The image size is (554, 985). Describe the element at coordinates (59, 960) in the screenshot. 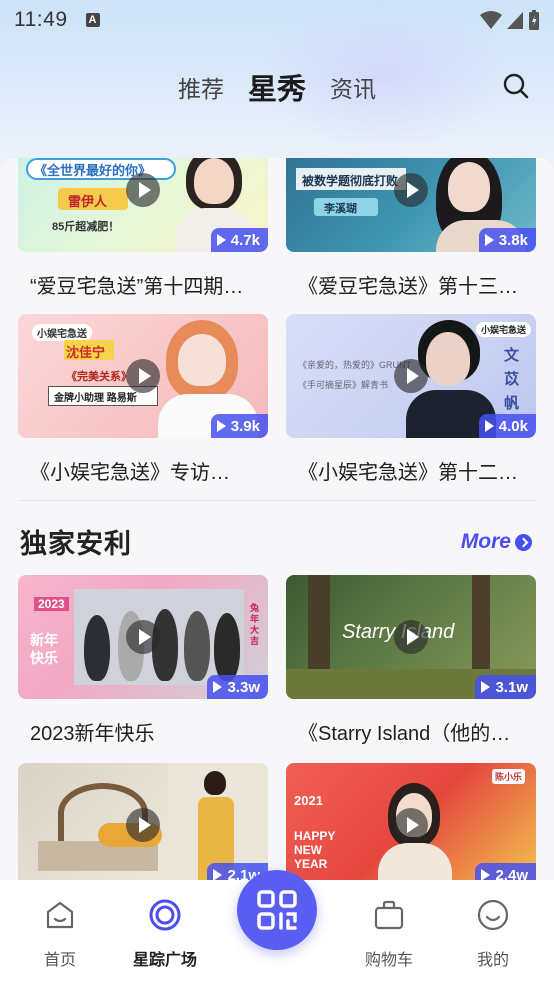

I see `nav-label: 首页` at that location.